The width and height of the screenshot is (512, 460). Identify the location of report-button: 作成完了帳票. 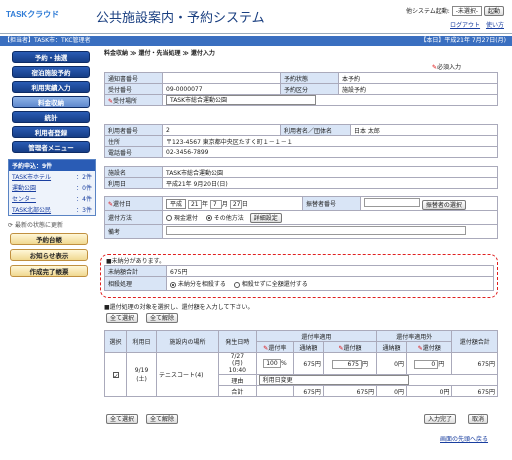
(49, 271).